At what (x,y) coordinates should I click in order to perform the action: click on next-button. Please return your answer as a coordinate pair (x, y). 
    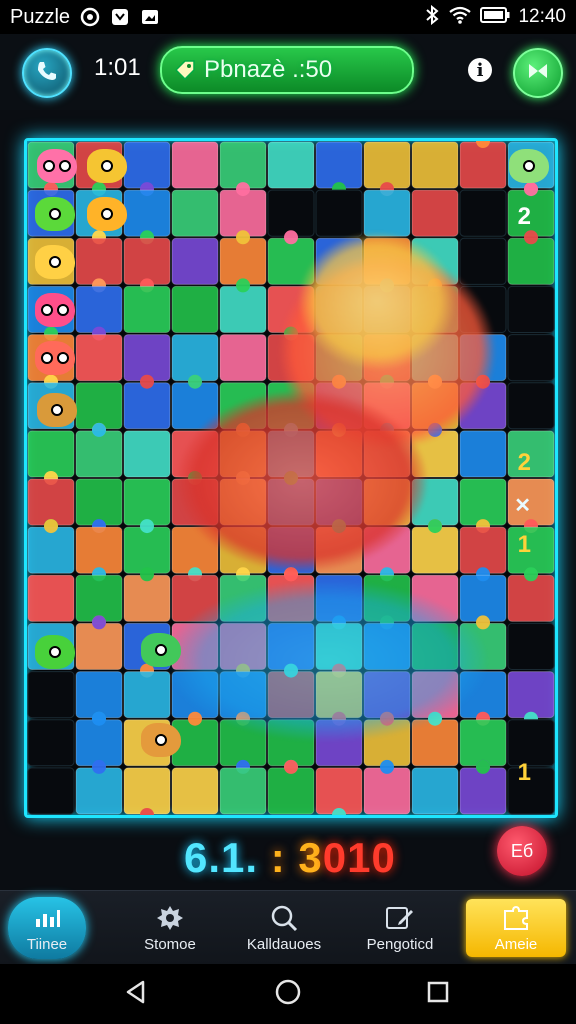
    Looking at the image, I should click on (538, 73).